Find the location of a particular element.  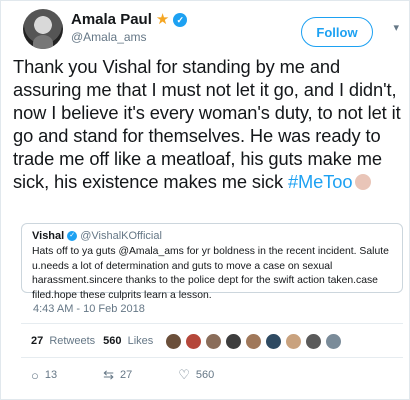

retweets-count: 27 is located at coordinates (37, 341).